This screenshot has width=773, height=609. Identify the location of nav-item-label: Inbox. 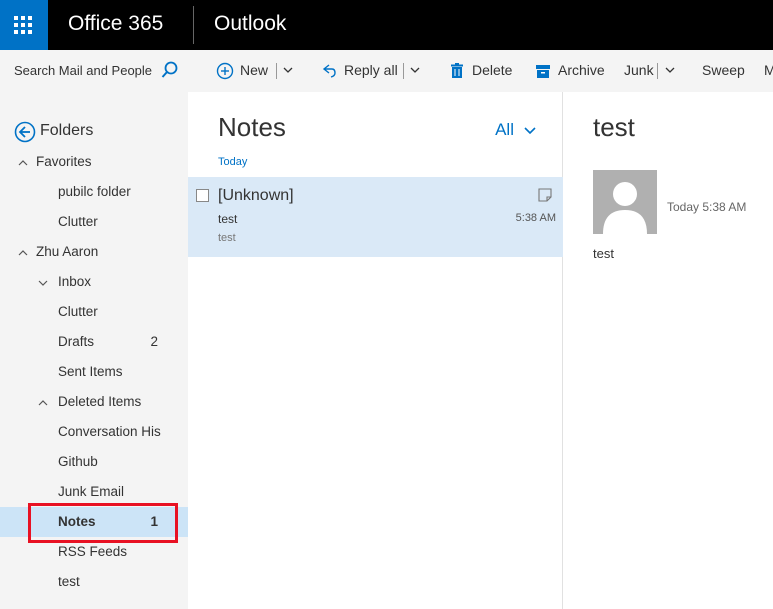
(75, 281).